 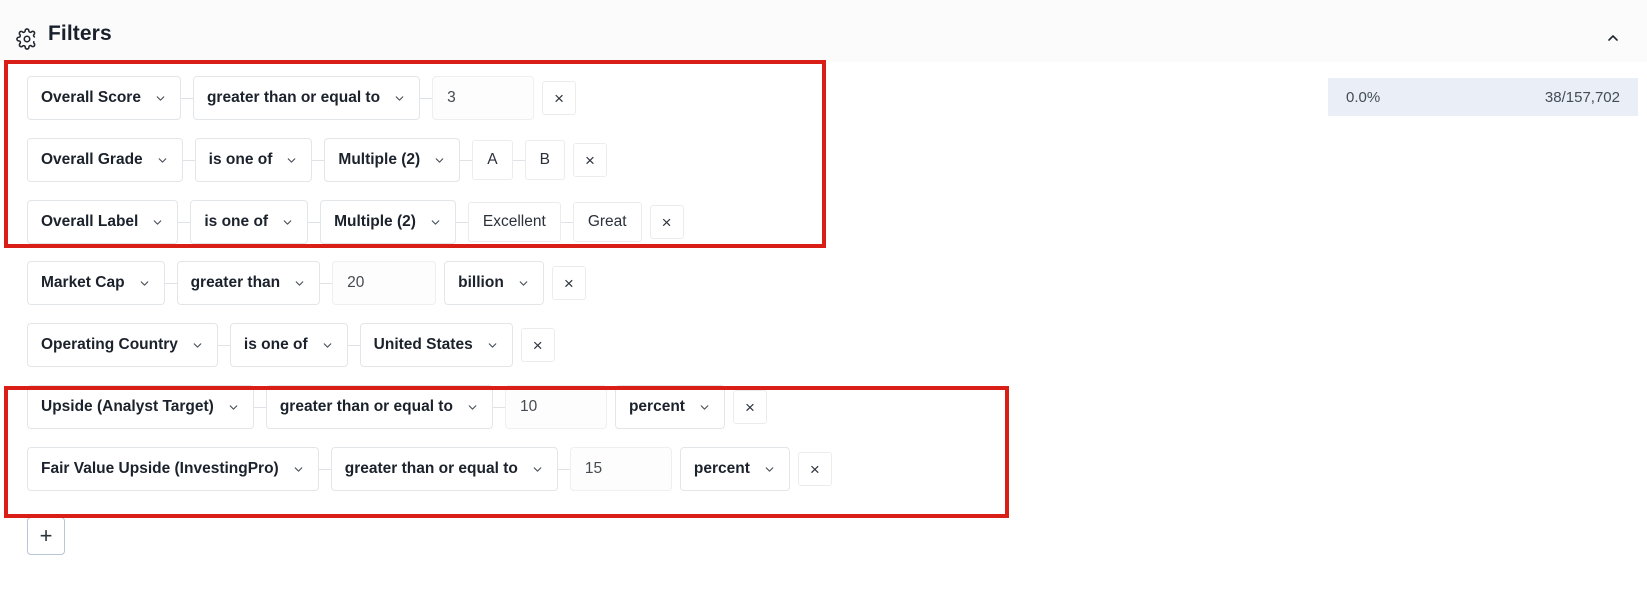 I want to click on match-percent: 0.0%, so click(x=1363, y=97).